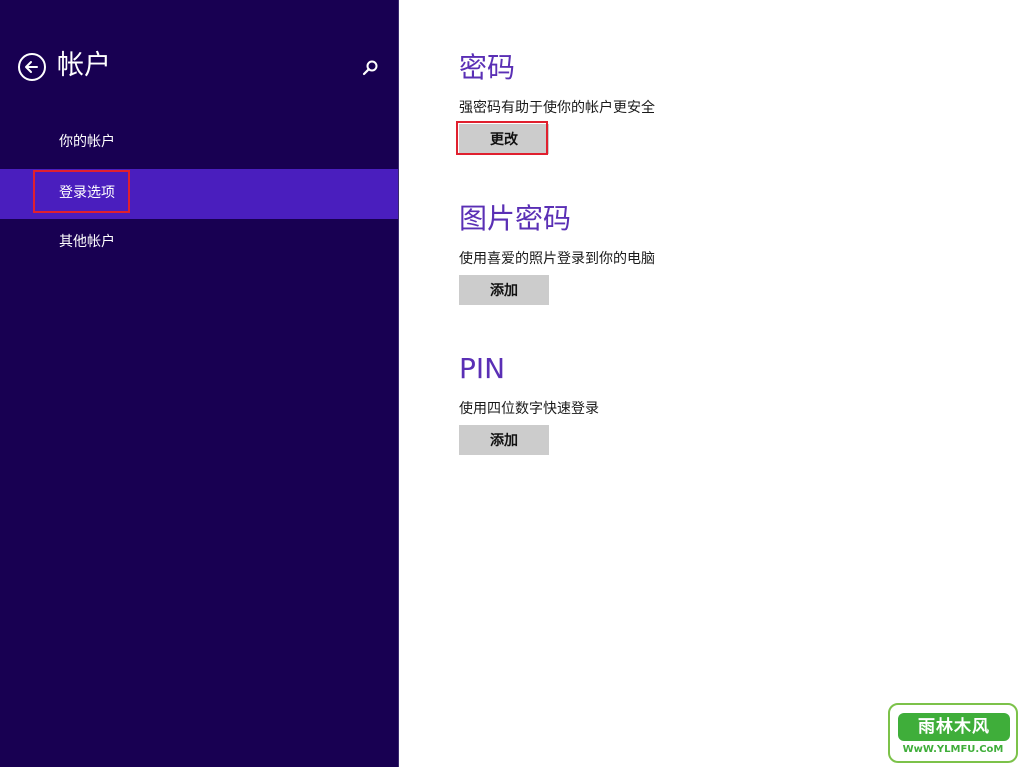  I want to click on add-pin-button: 添加, so click(504, 440).